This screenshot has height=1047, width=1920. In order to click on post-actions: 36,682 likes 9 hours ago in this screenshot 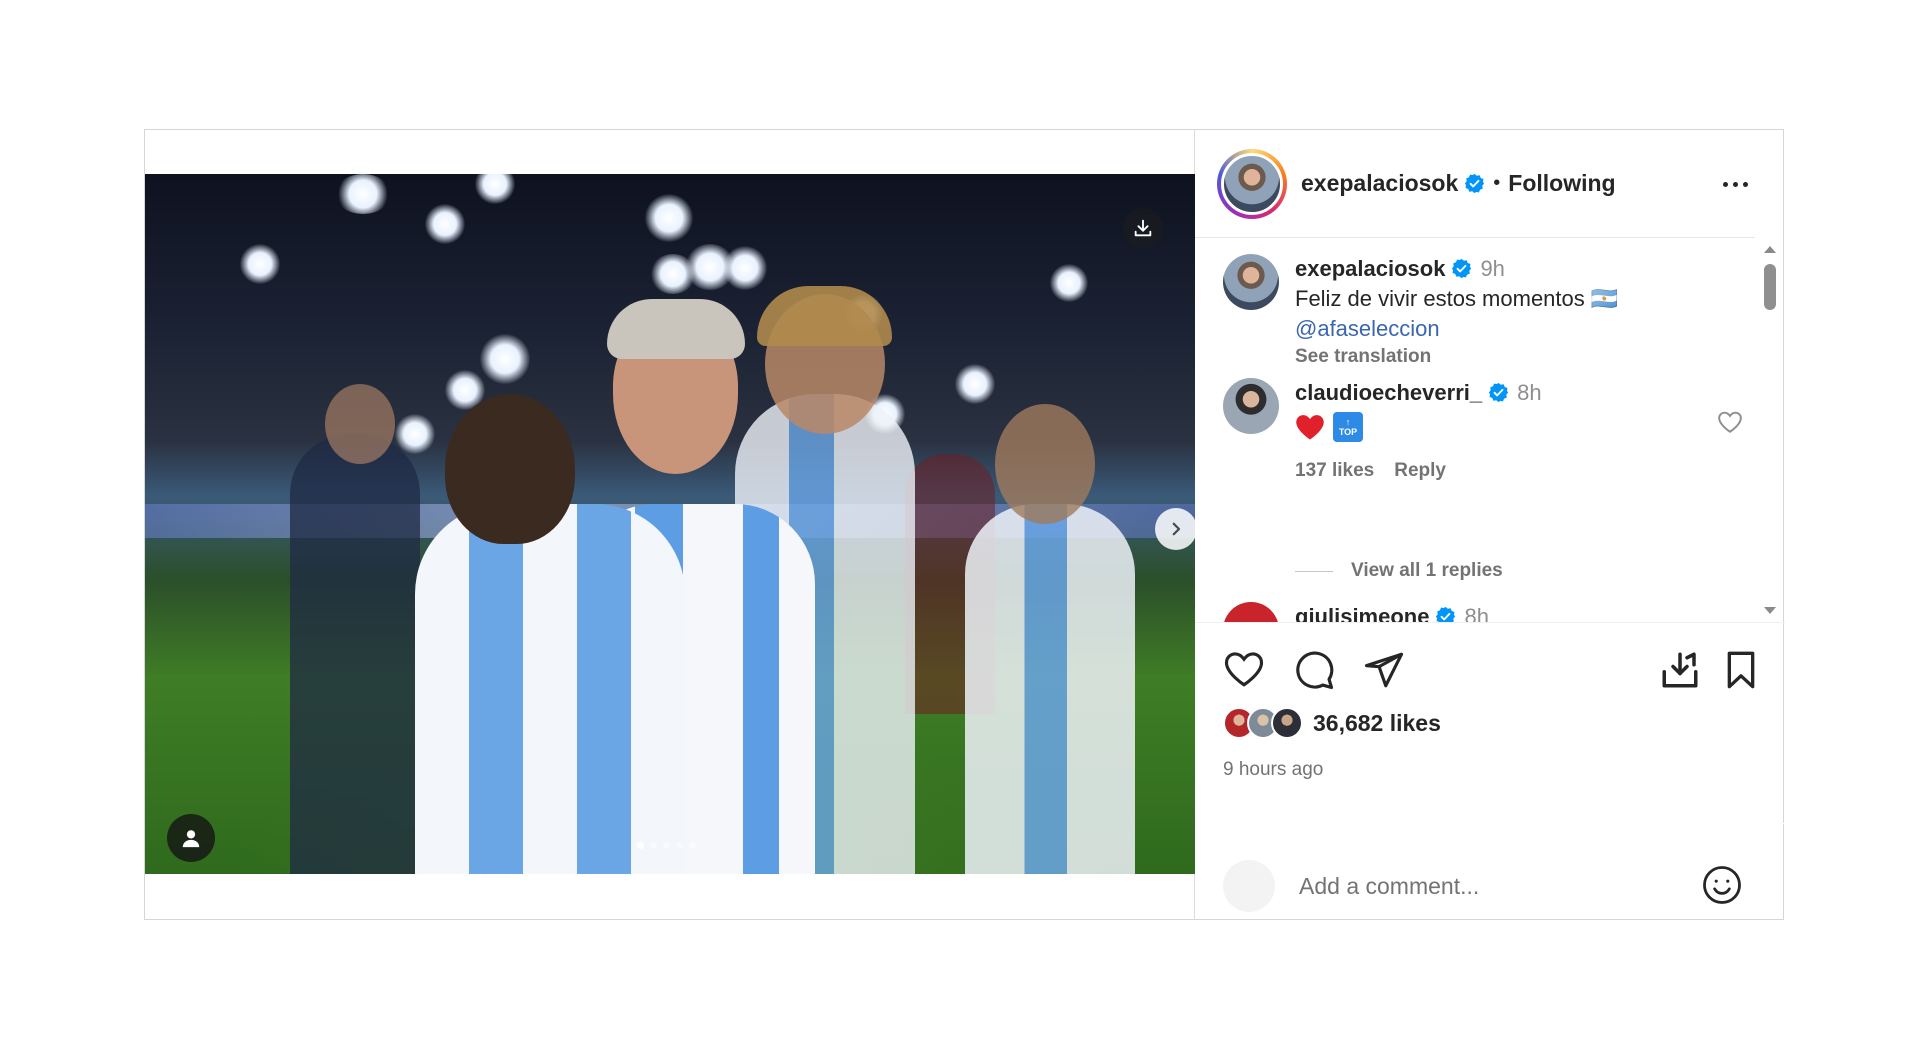, I will do `click(1490, 770)`.